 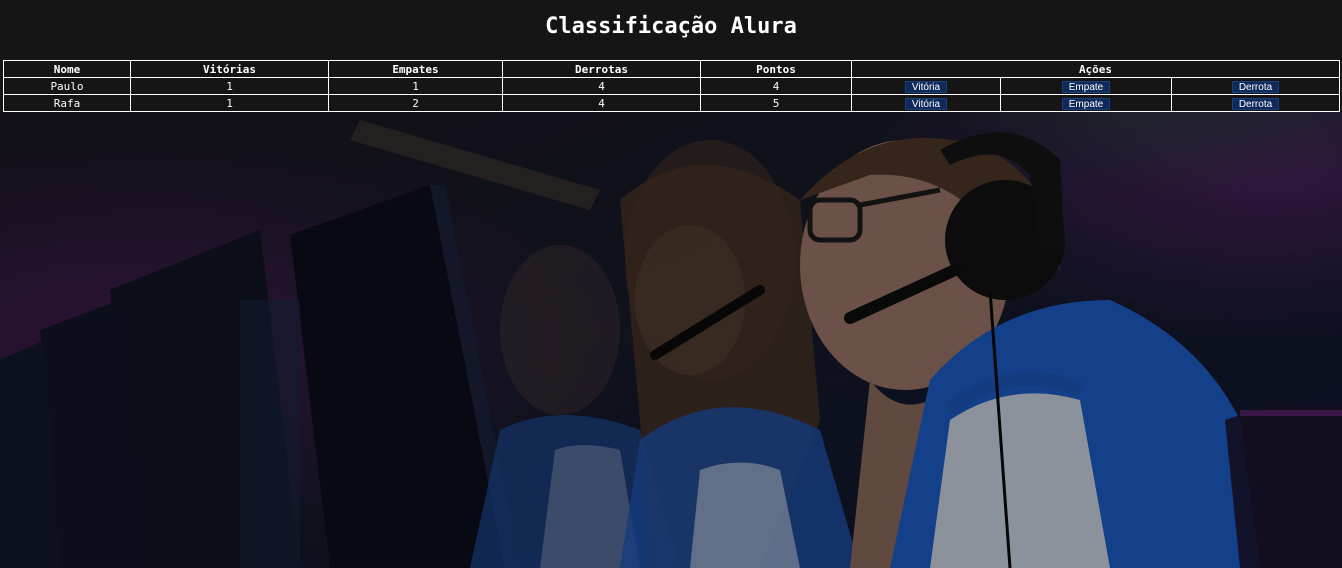 What do you see at coordinates (415, 103) in the screenshot?
I see `cell-empates: 2` at bounding box center [415, 103].